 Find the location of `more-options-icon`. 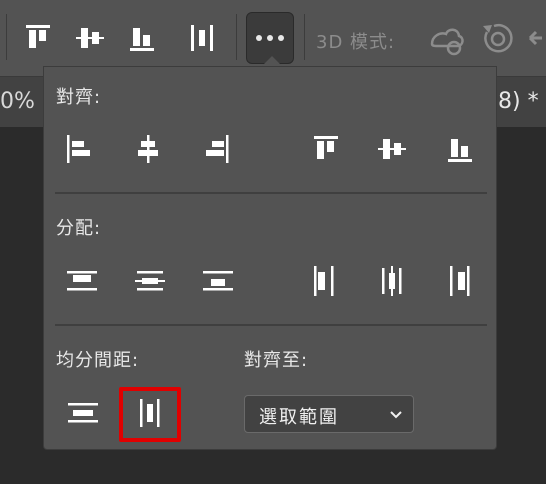

more-options-icon is located at coordinates (270, 38).